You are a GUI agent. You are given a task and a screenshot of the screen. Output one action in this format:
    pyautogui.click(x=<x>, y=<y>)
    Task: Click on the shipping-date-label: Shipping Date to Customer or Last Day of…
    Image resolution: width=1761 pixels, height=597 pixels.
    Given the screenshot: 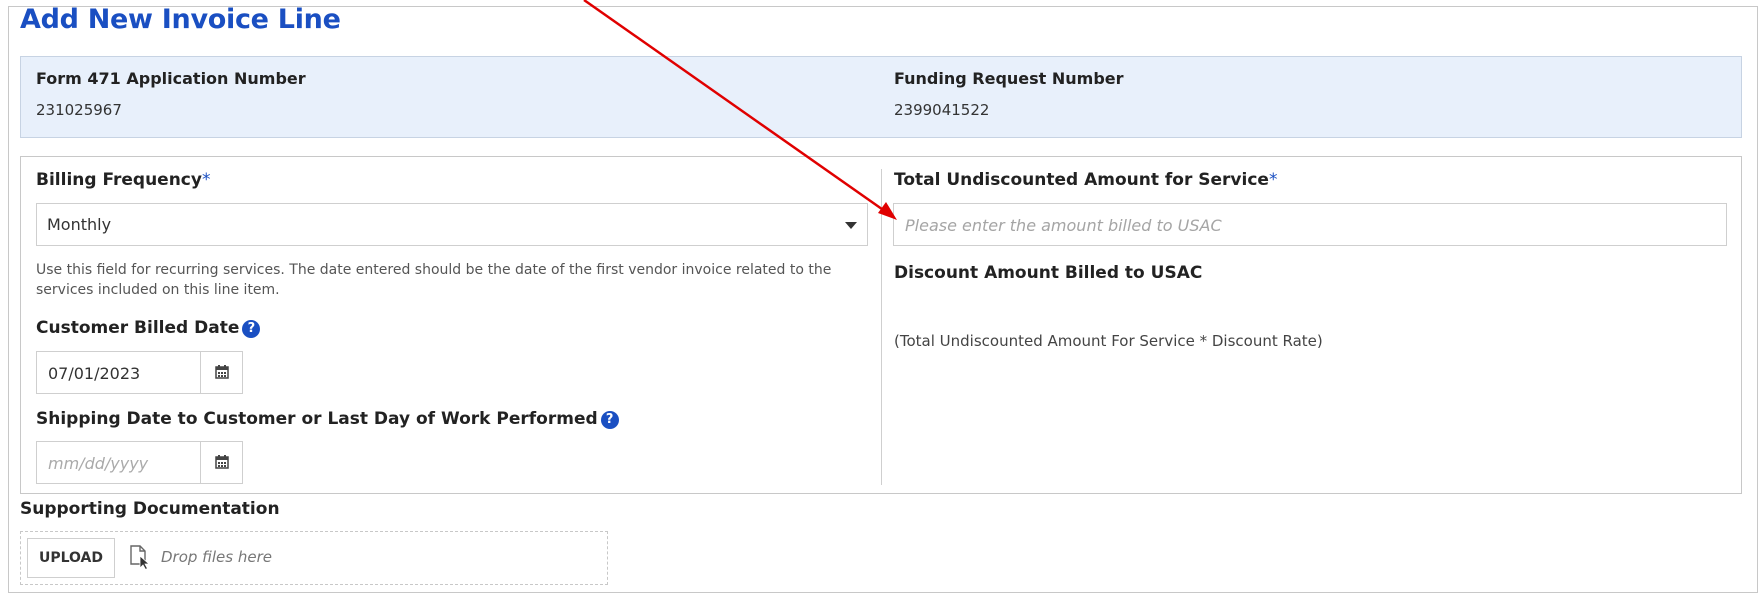 What is the action you would take?
    pyautogui.click(x=327, y=419)
    